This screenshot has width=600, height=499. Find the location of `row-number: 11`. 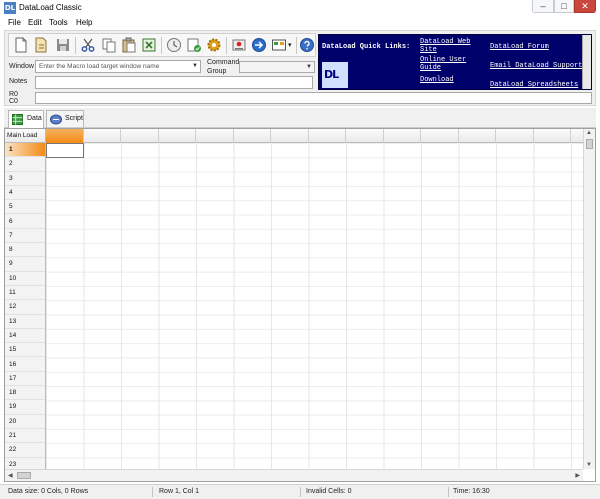

row-number: 11 is located at coordinates (12, 292).